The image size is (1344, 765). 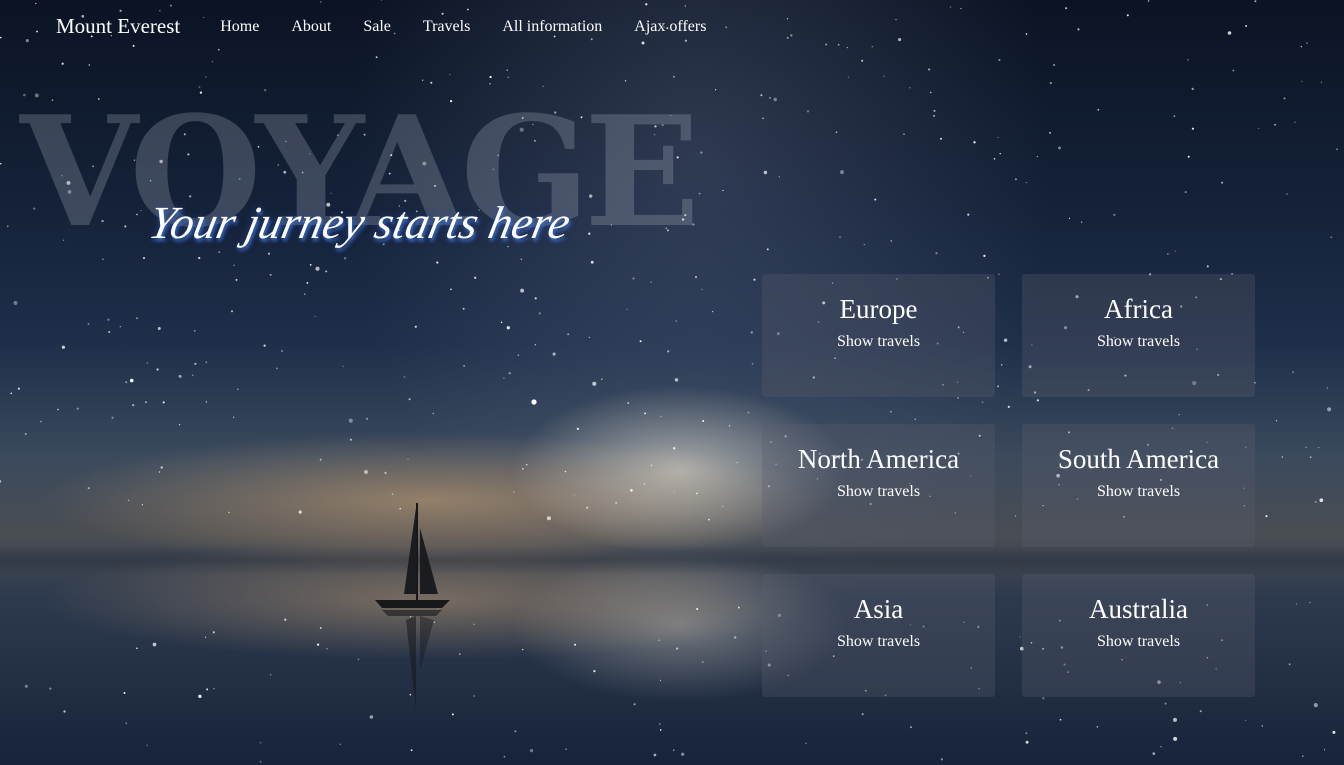 What do you see at coordinates (1138, 459) in the screenshot?
I see `region-card-title: South America` at bounding box center [1138, 459].